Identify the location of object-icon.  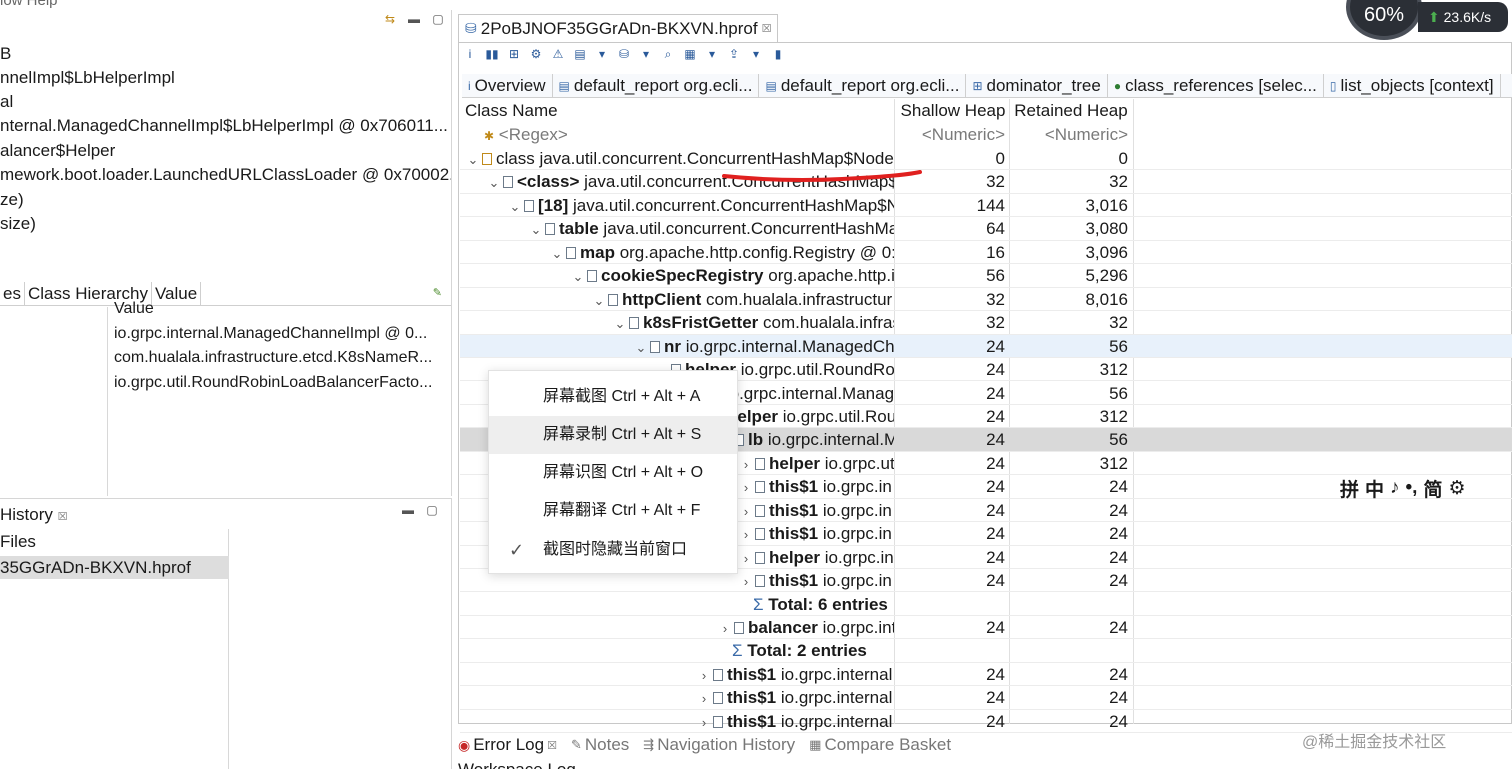
(760, 510).